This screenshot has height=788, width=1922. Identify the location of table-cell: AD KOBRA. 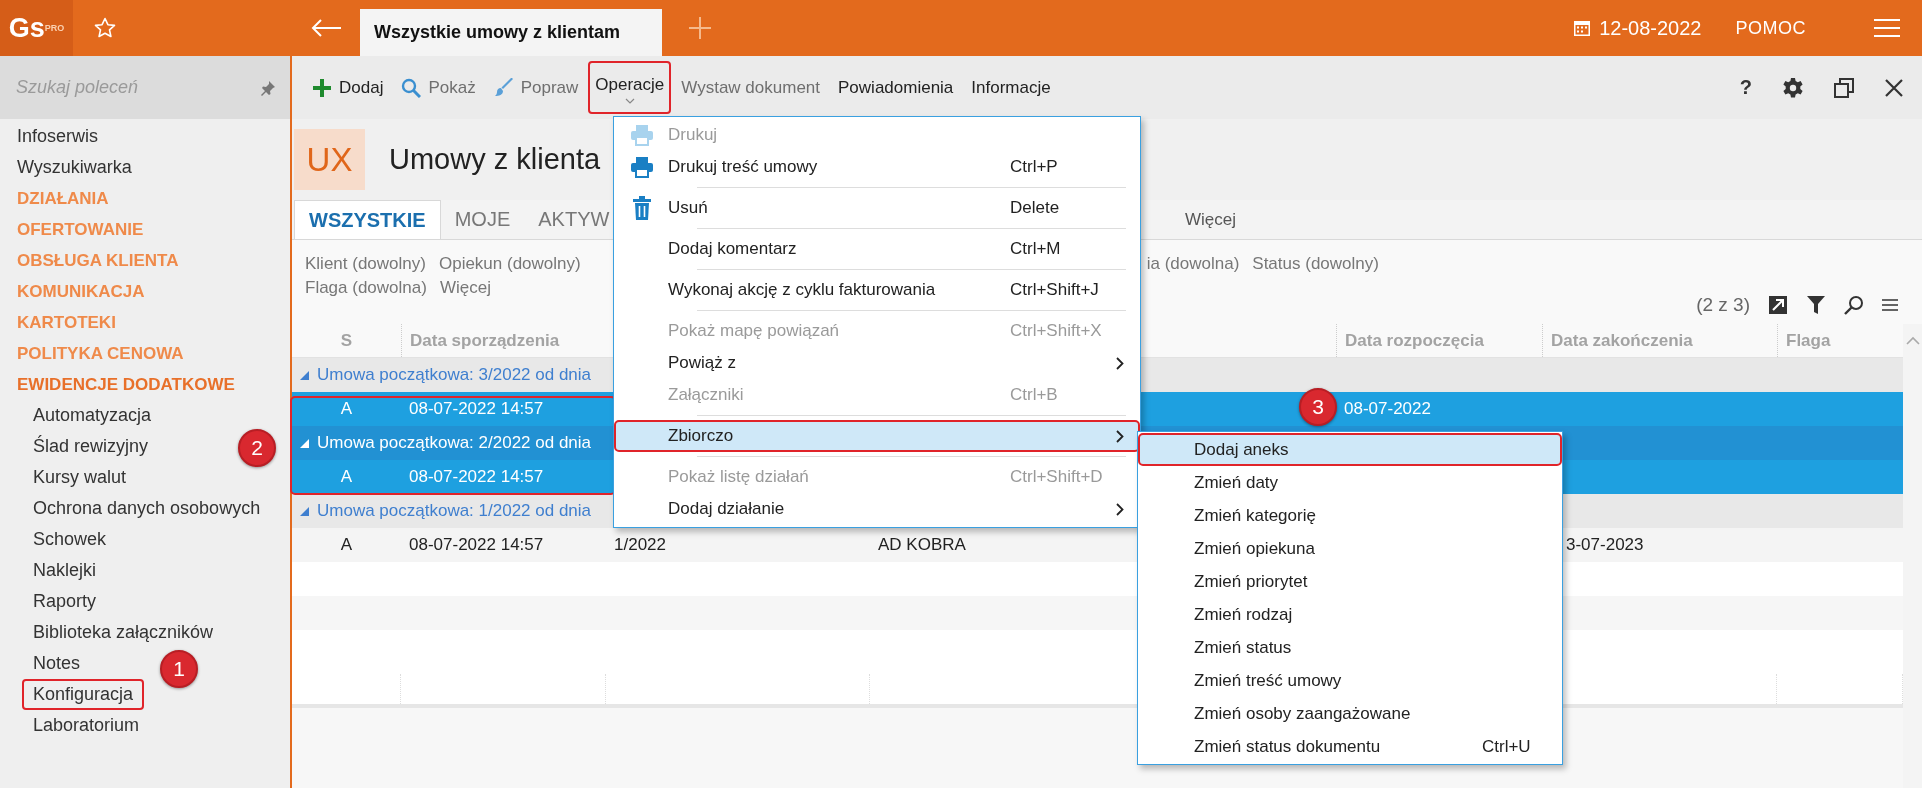
(922, 545).